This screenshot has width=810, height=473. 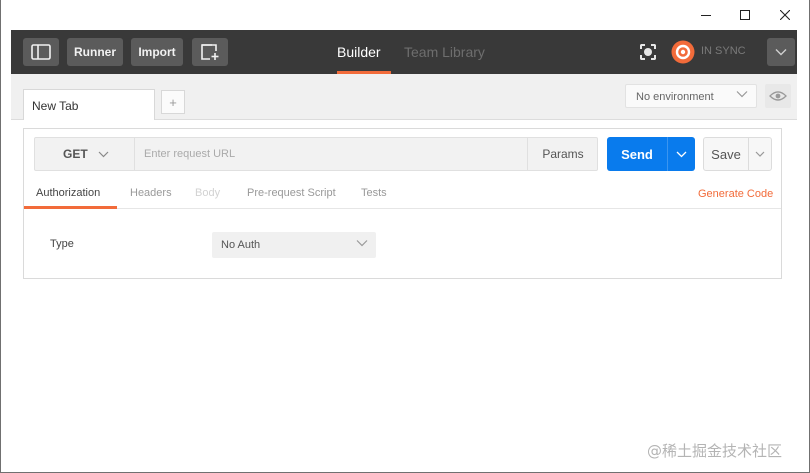 What do you see at coordinates (291, 193) in the screenshot?
I see `tab-pre-request-script: Pre-request Script` at bounding box center [291, 193].